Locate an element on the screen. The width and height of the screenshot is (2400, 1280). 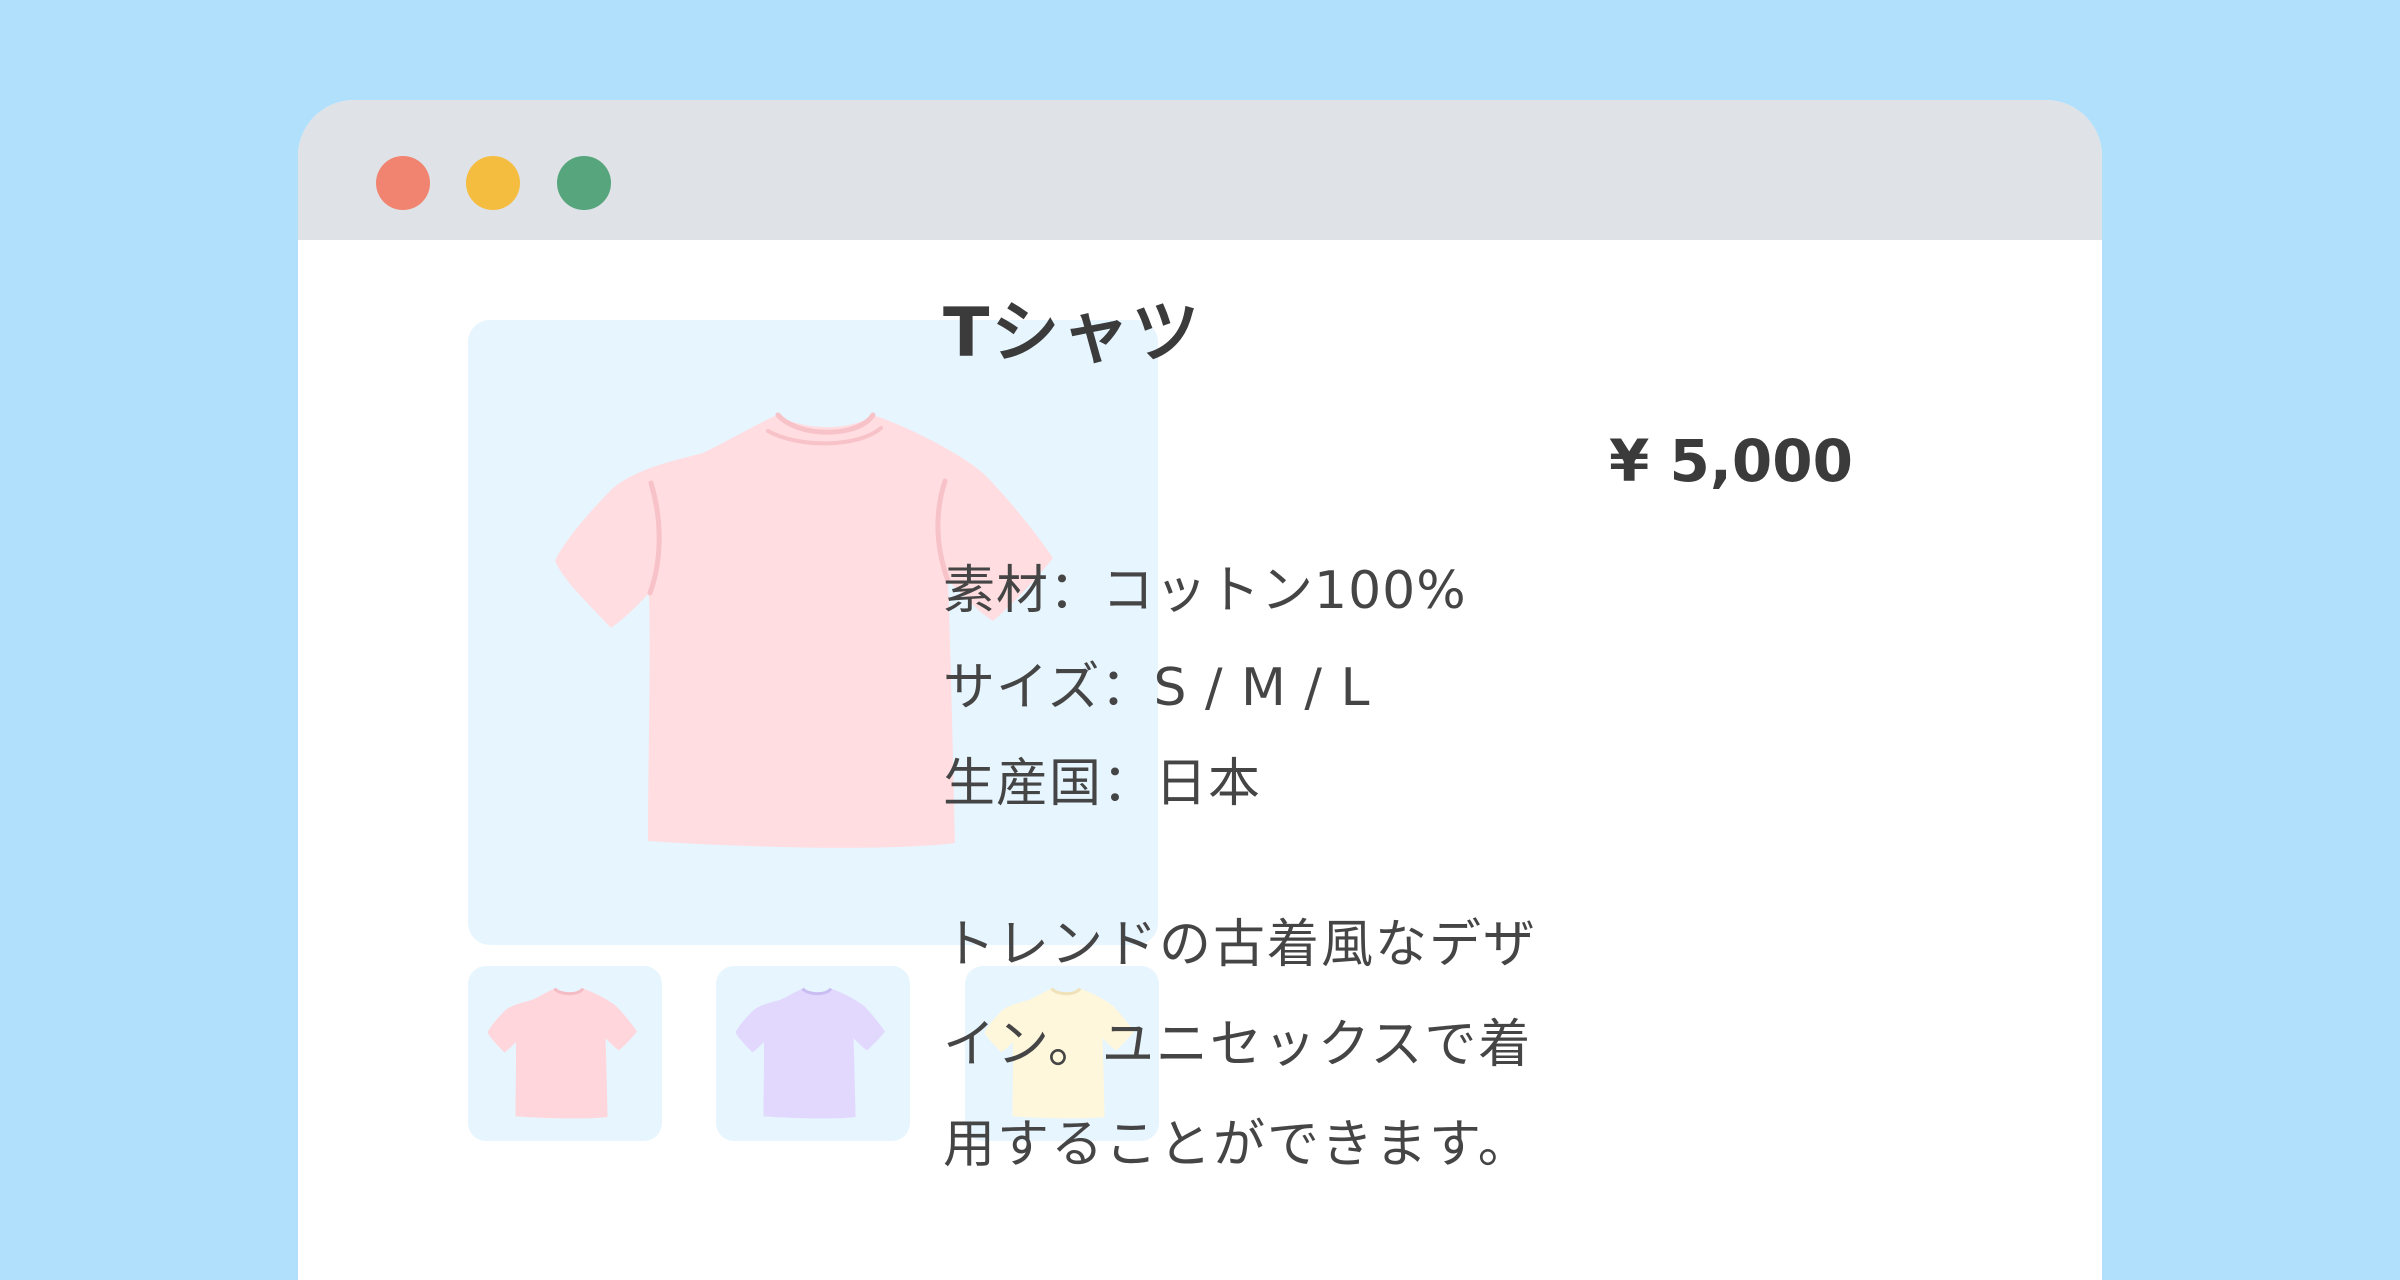
spec-origin: 生産国：日本 is located at coordinates (1102, 784).